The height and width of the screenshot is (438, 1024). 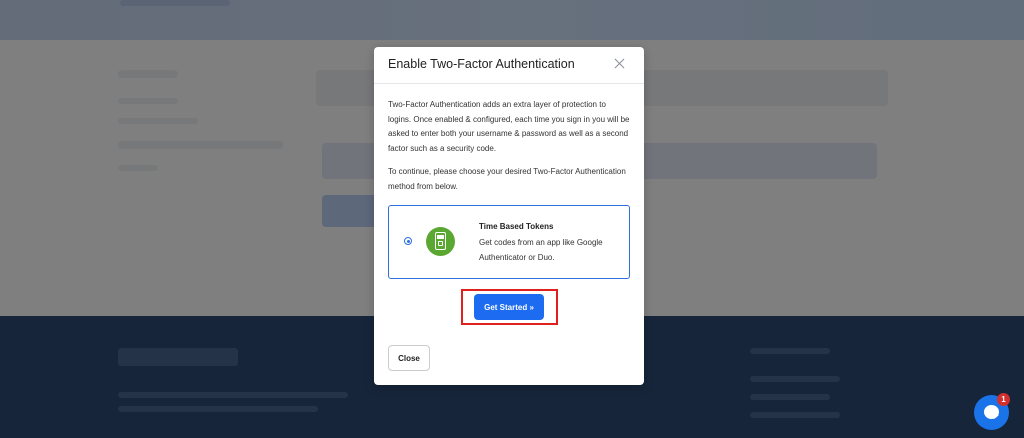 What do you see at coordinates (440, 241) in the screenshot?
I see `phone-lock-icon` at bounding box center [440, 241].